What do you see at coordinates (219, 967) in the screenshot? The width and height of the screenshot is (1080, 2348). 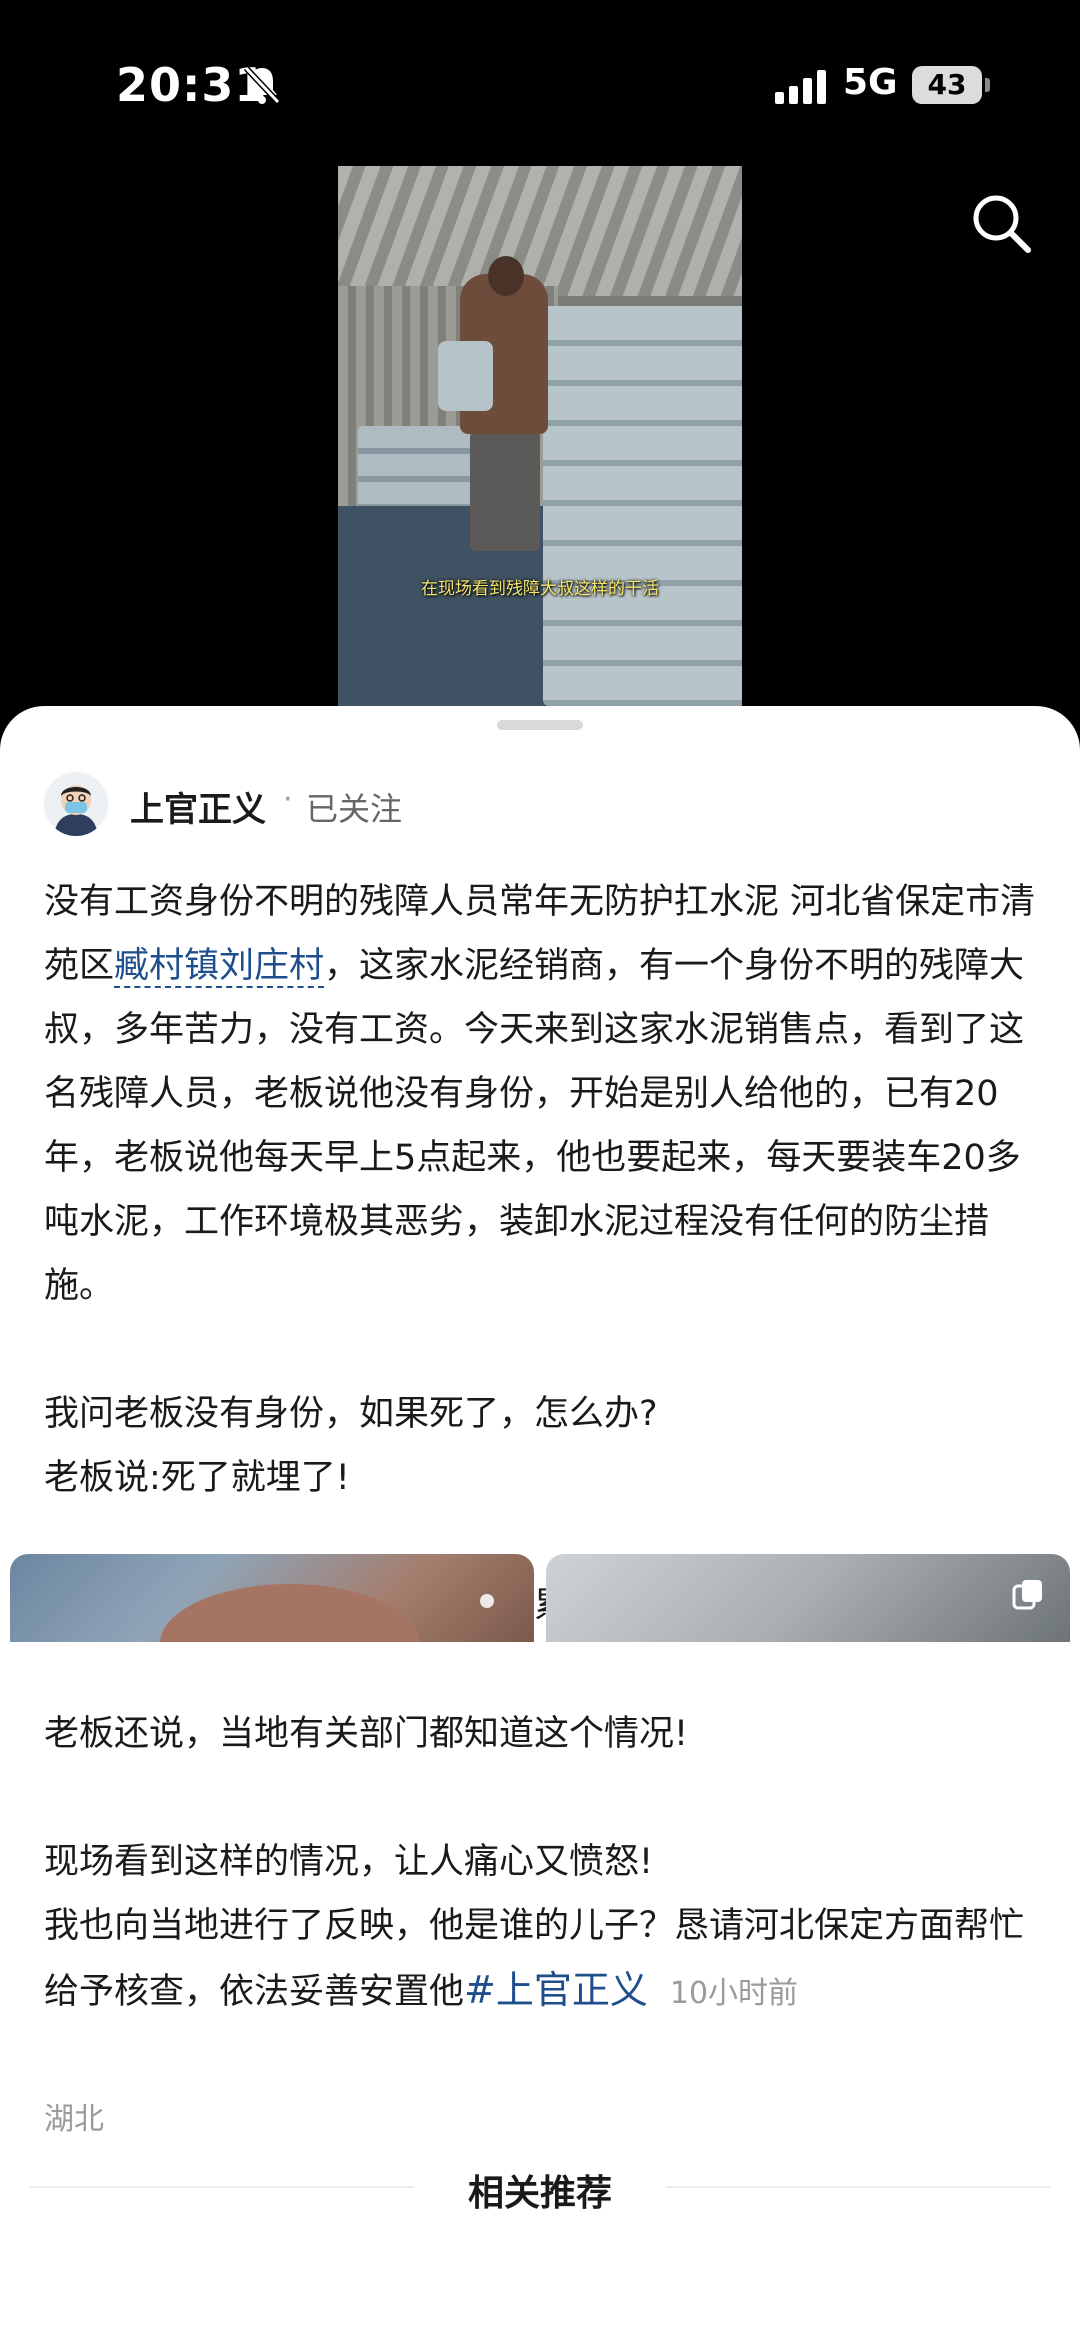 I see `place-link: 臧村镇刘庄村` at bounding box center [219, 967].